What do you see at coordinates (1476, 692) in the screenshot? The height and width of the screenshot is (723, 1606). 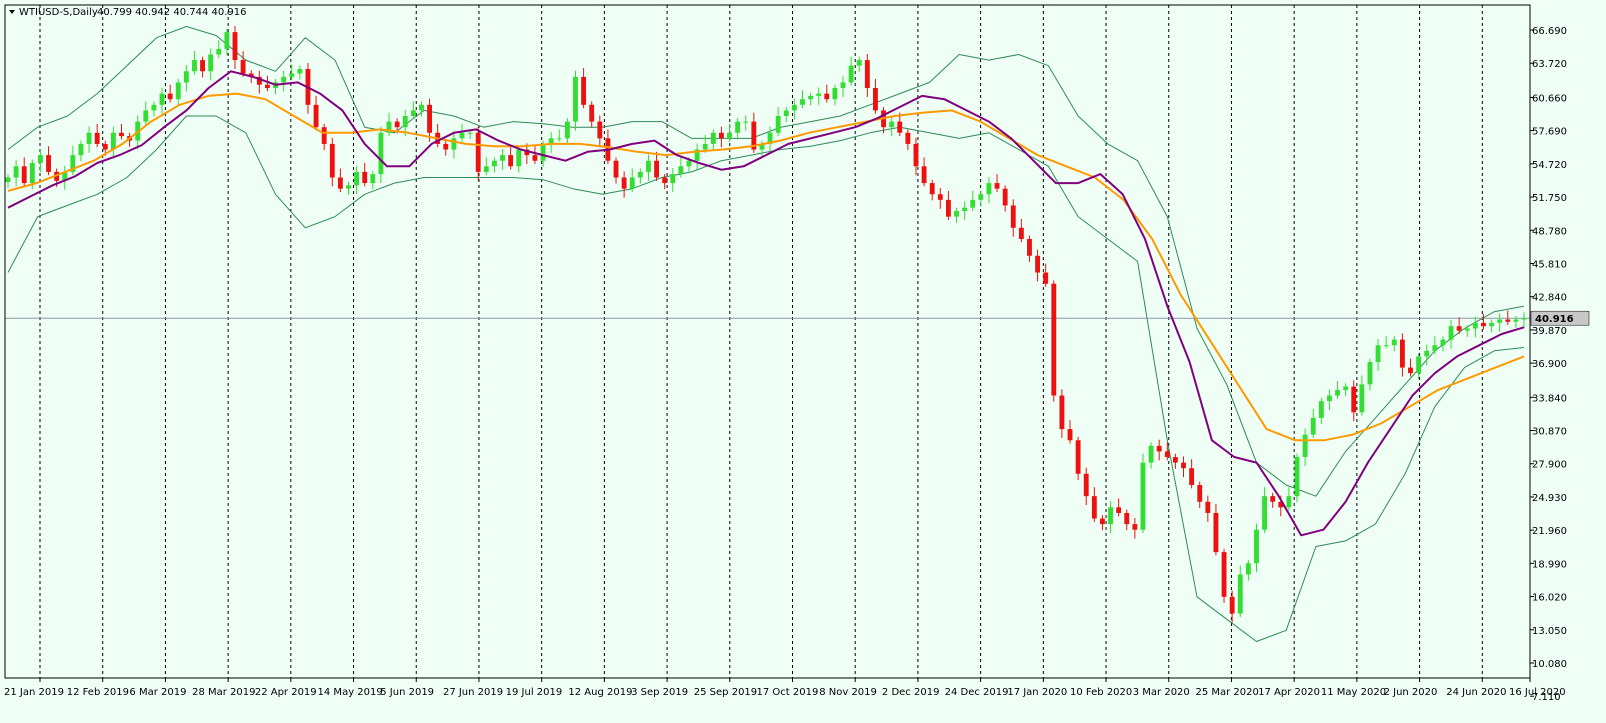 I see `x-tick-label: 24 Jun 2020` at bounding box center [1476, 692].